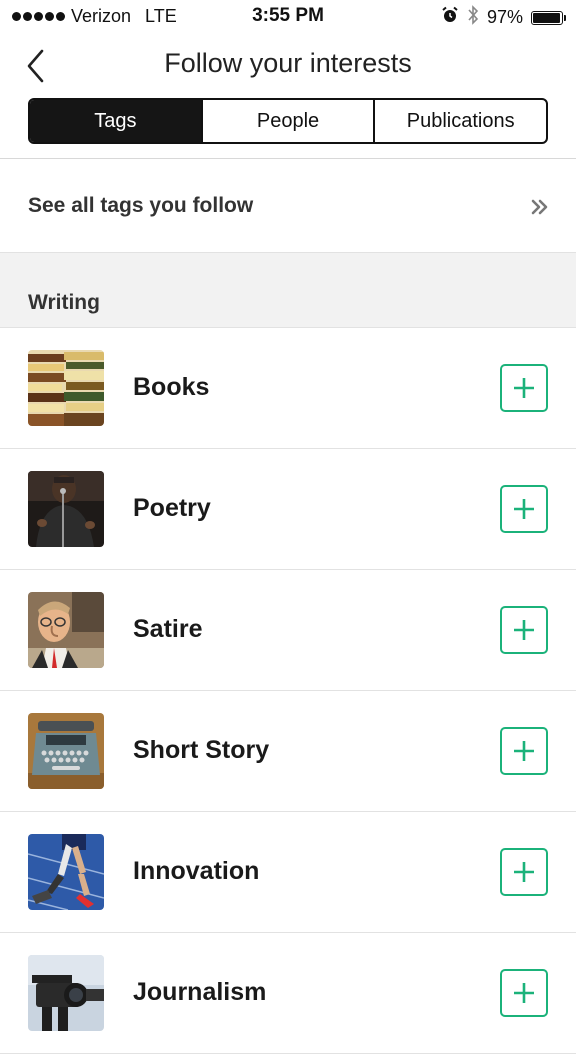 This screenshot has width=576, height=1054. I want to click on page-title: Follow your interests, so click(288, 63).